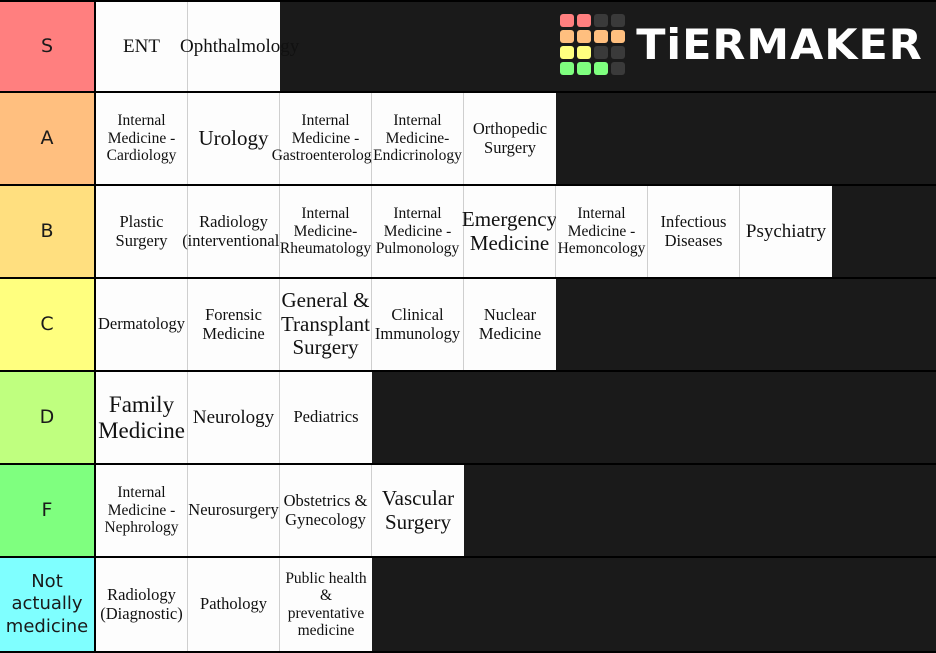 The image size is (936, 653). Describe the element at coordinates (48, 604) in the screenshot. I see `tier-label: Not actually medicine` at that location.